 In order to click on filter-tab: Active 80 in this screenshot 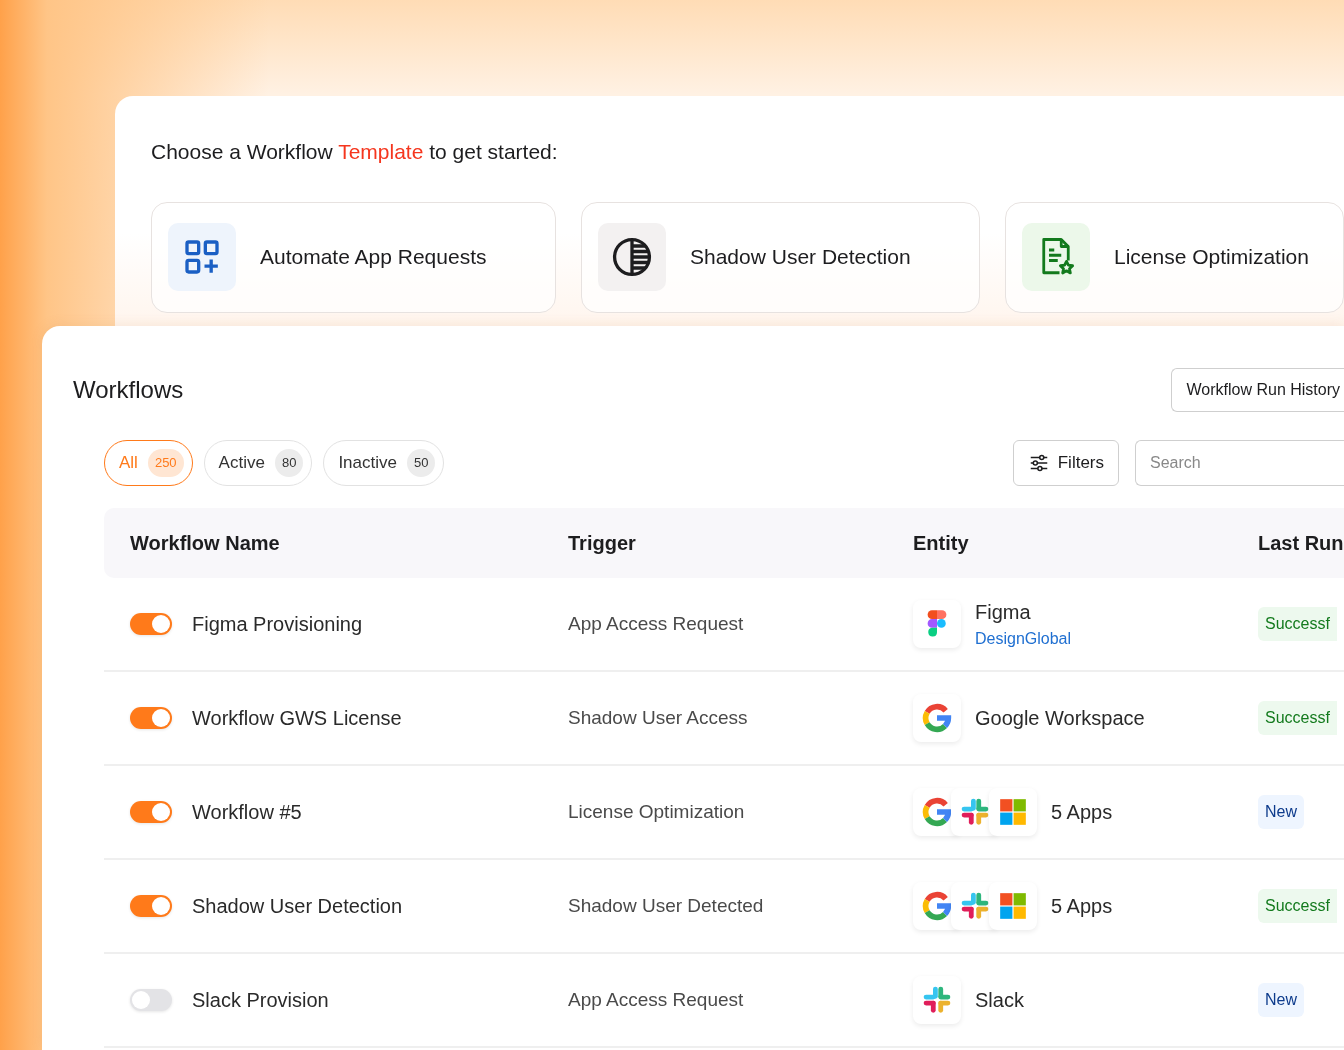, I will do `click(258, 463)`.